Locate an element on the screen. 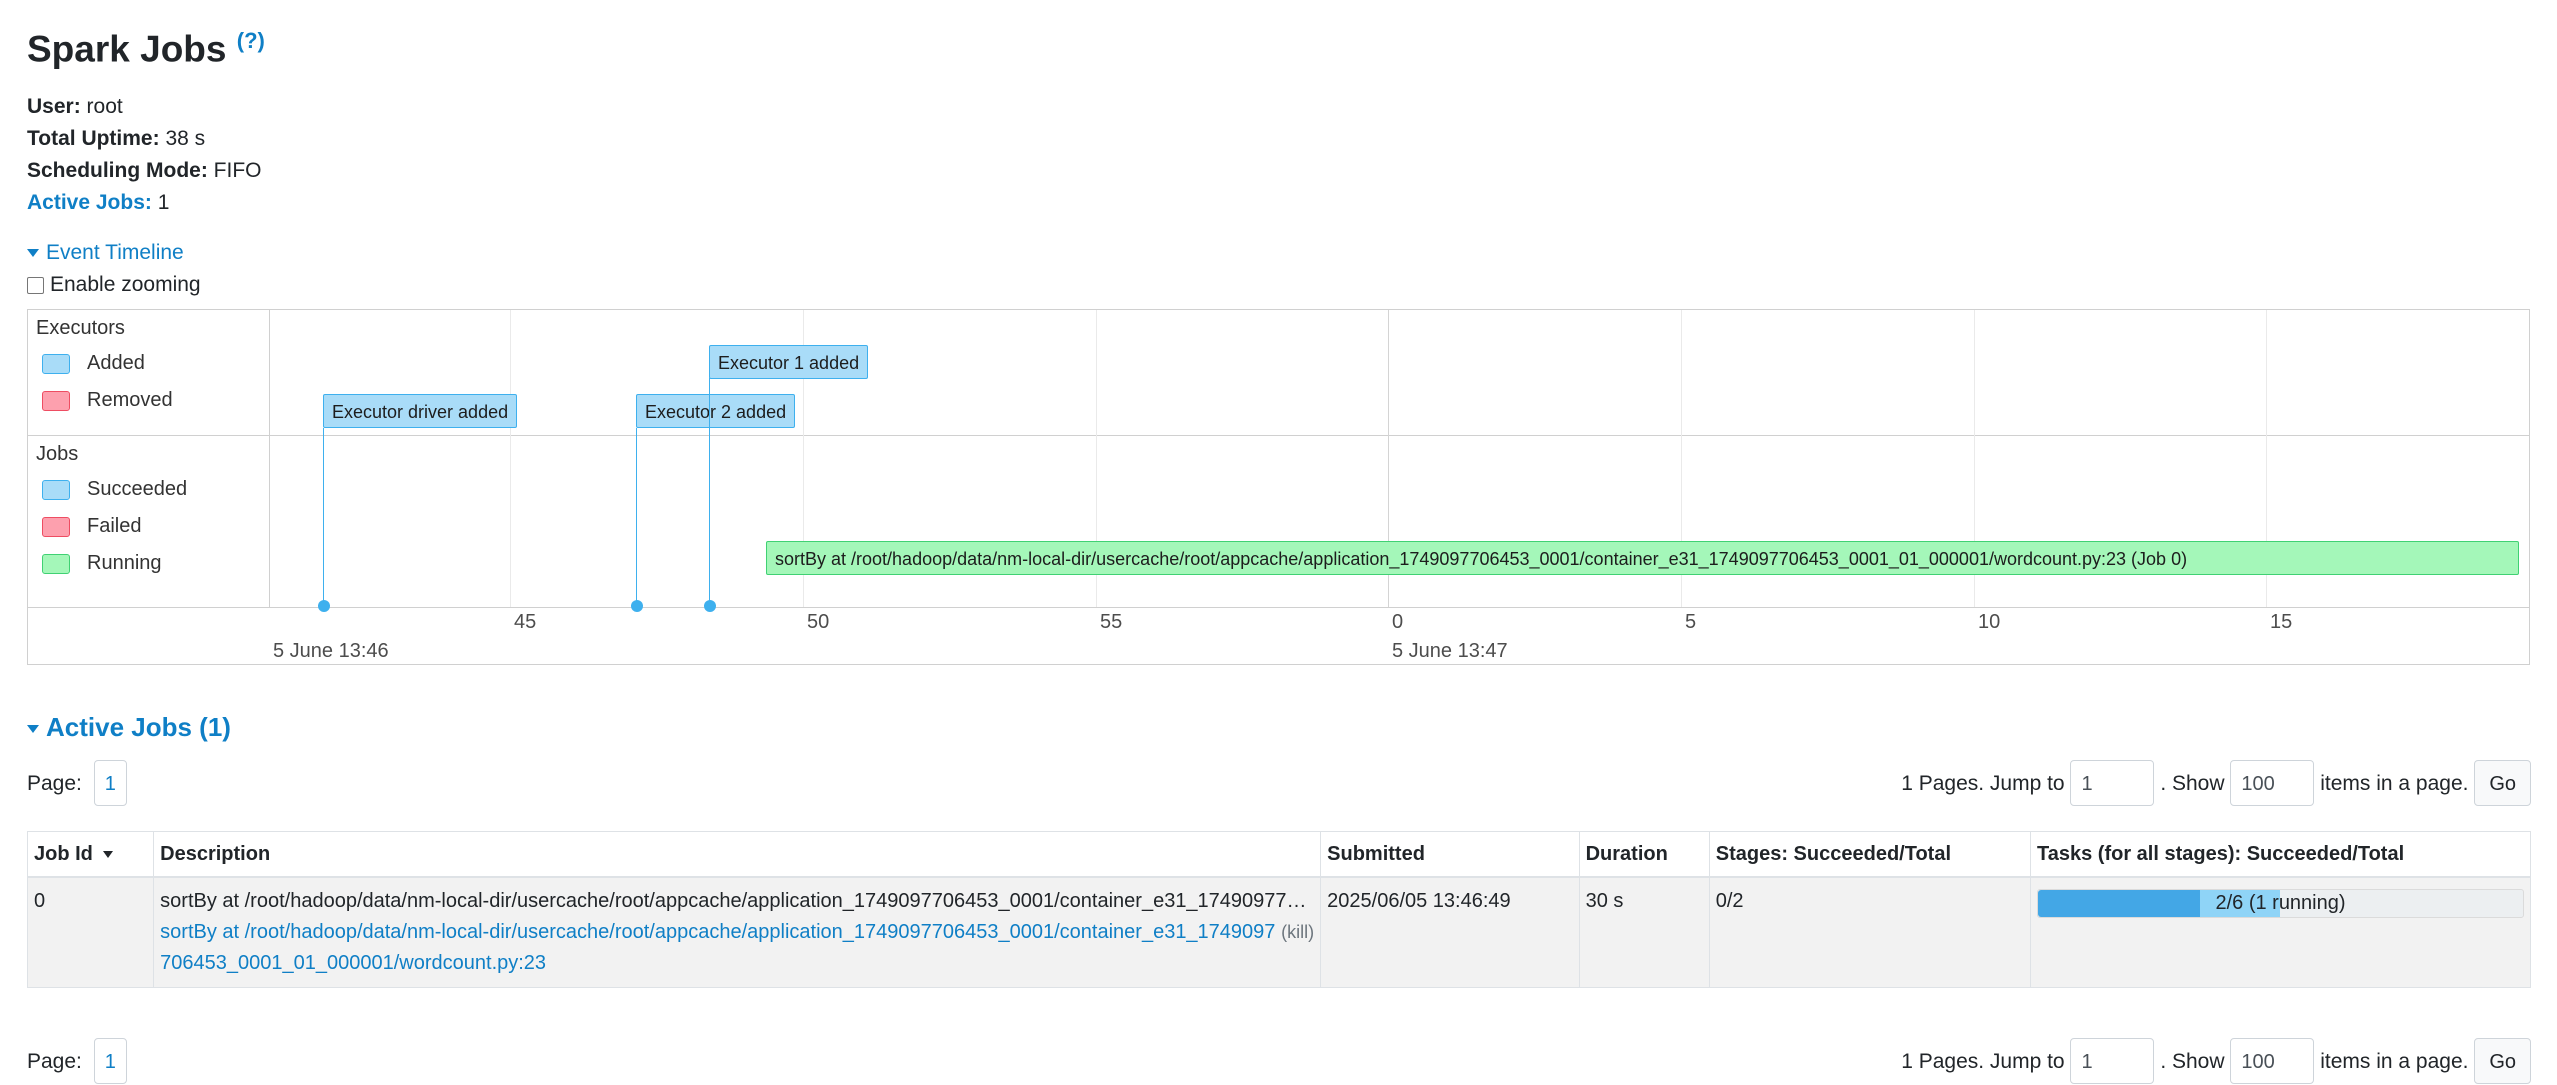 Image resolution: width=2557 pixels, height=1085 pixels. submitted-cell: 2025/06/05 13:46:49 is located at coordinates (1450, 932).